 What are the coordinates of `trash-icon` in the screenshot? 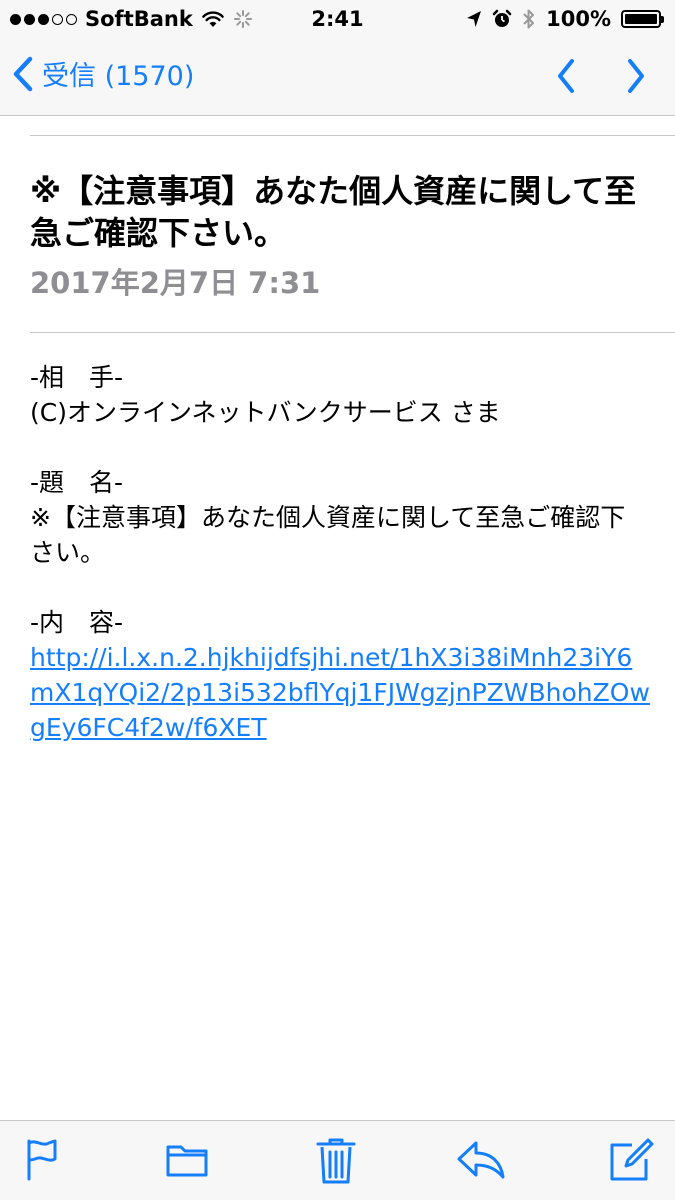 It's located at (336, 1161).